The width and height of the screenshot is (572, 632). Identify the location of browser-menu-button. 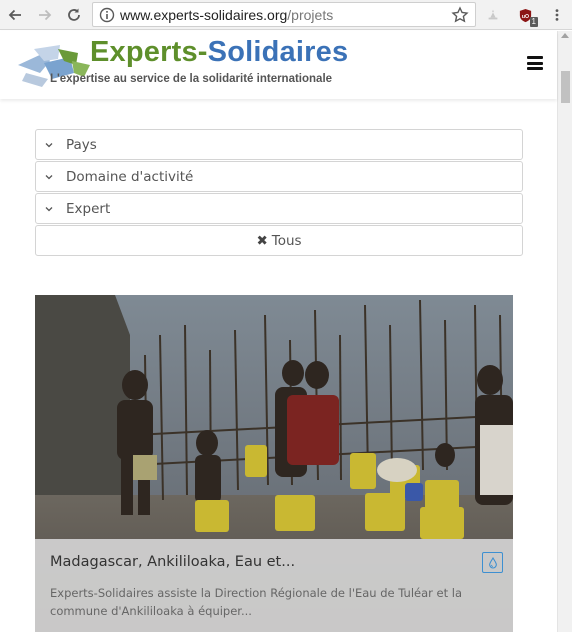
(557, 15).